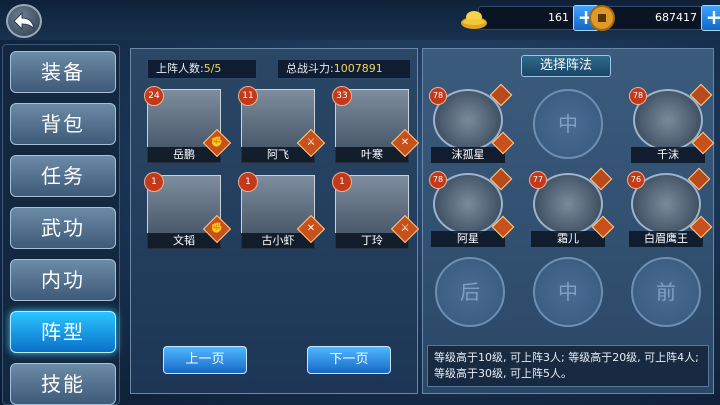  Describe the element at coordinates (670, 207) in the screenshot. I see `formation-hero: 76 白眉鹰王` at that location.